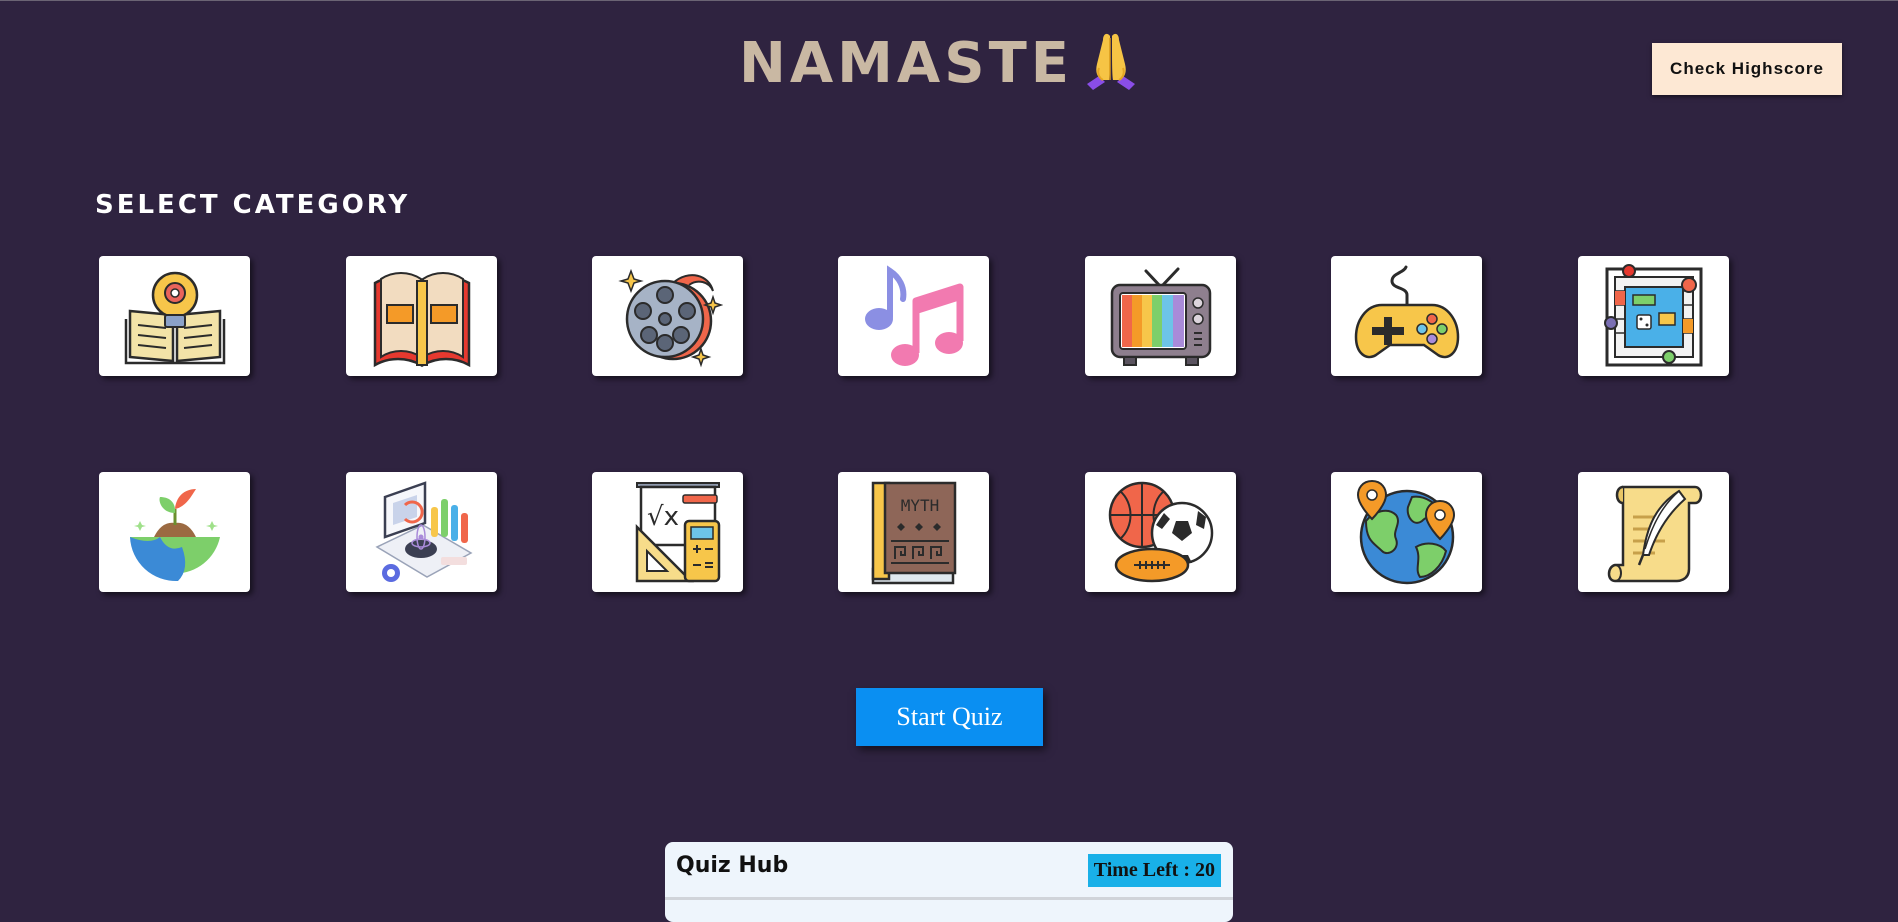  I want to click on geography-icon, so click(1405, 532).